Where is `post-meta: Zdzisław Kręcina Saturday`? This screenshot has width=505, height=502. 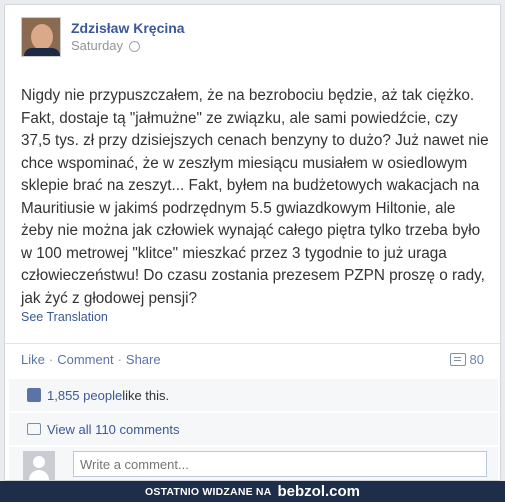 post-meta: Zdzisław Kręcina Saturday is located at coordinates (128, 37).